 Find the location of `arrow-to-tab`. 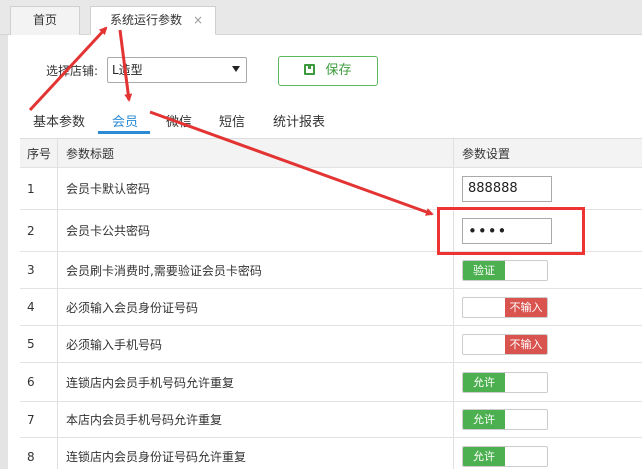

arrow-to-tab is located at coordinates (68, 69).